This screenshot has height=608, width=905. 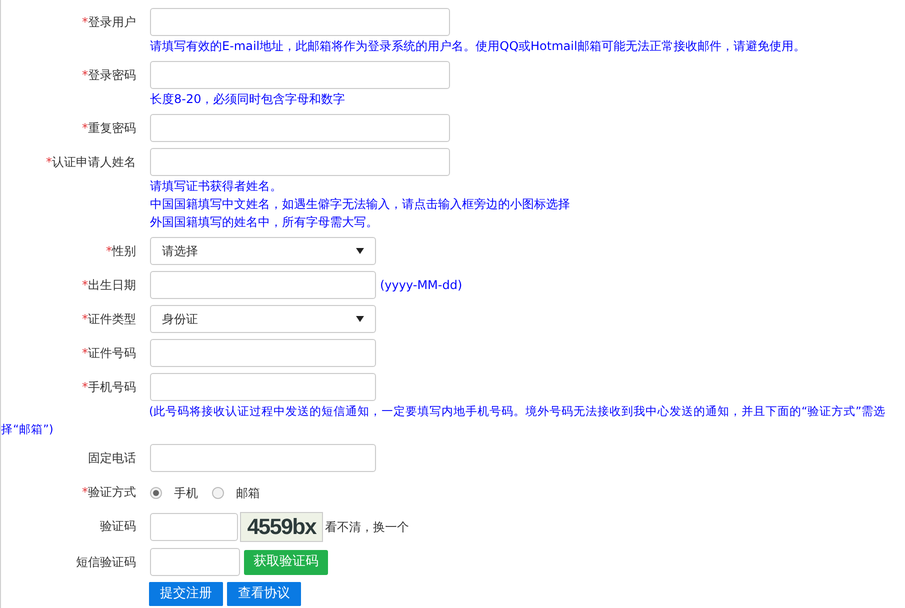 What do you see at coordinates (109, 387) in the screenshot?
I see `field-label: *手机号码` at bounding box center [109, 387].